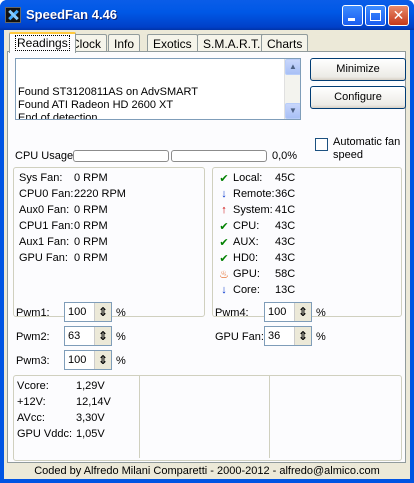 This screenshot has height=483, width=414. I want to click on temp-value: 45C, so click(285, 178).